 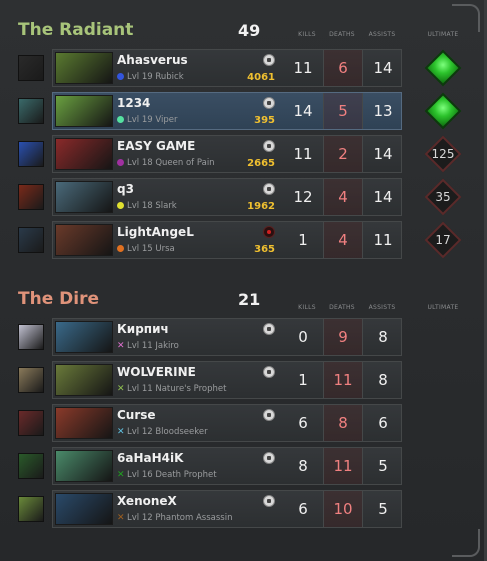 What do you see at coordinates (307, 34) in the screenshot?
I see `radiant-kills-header: KILLS` at bounding box center [307, 34].